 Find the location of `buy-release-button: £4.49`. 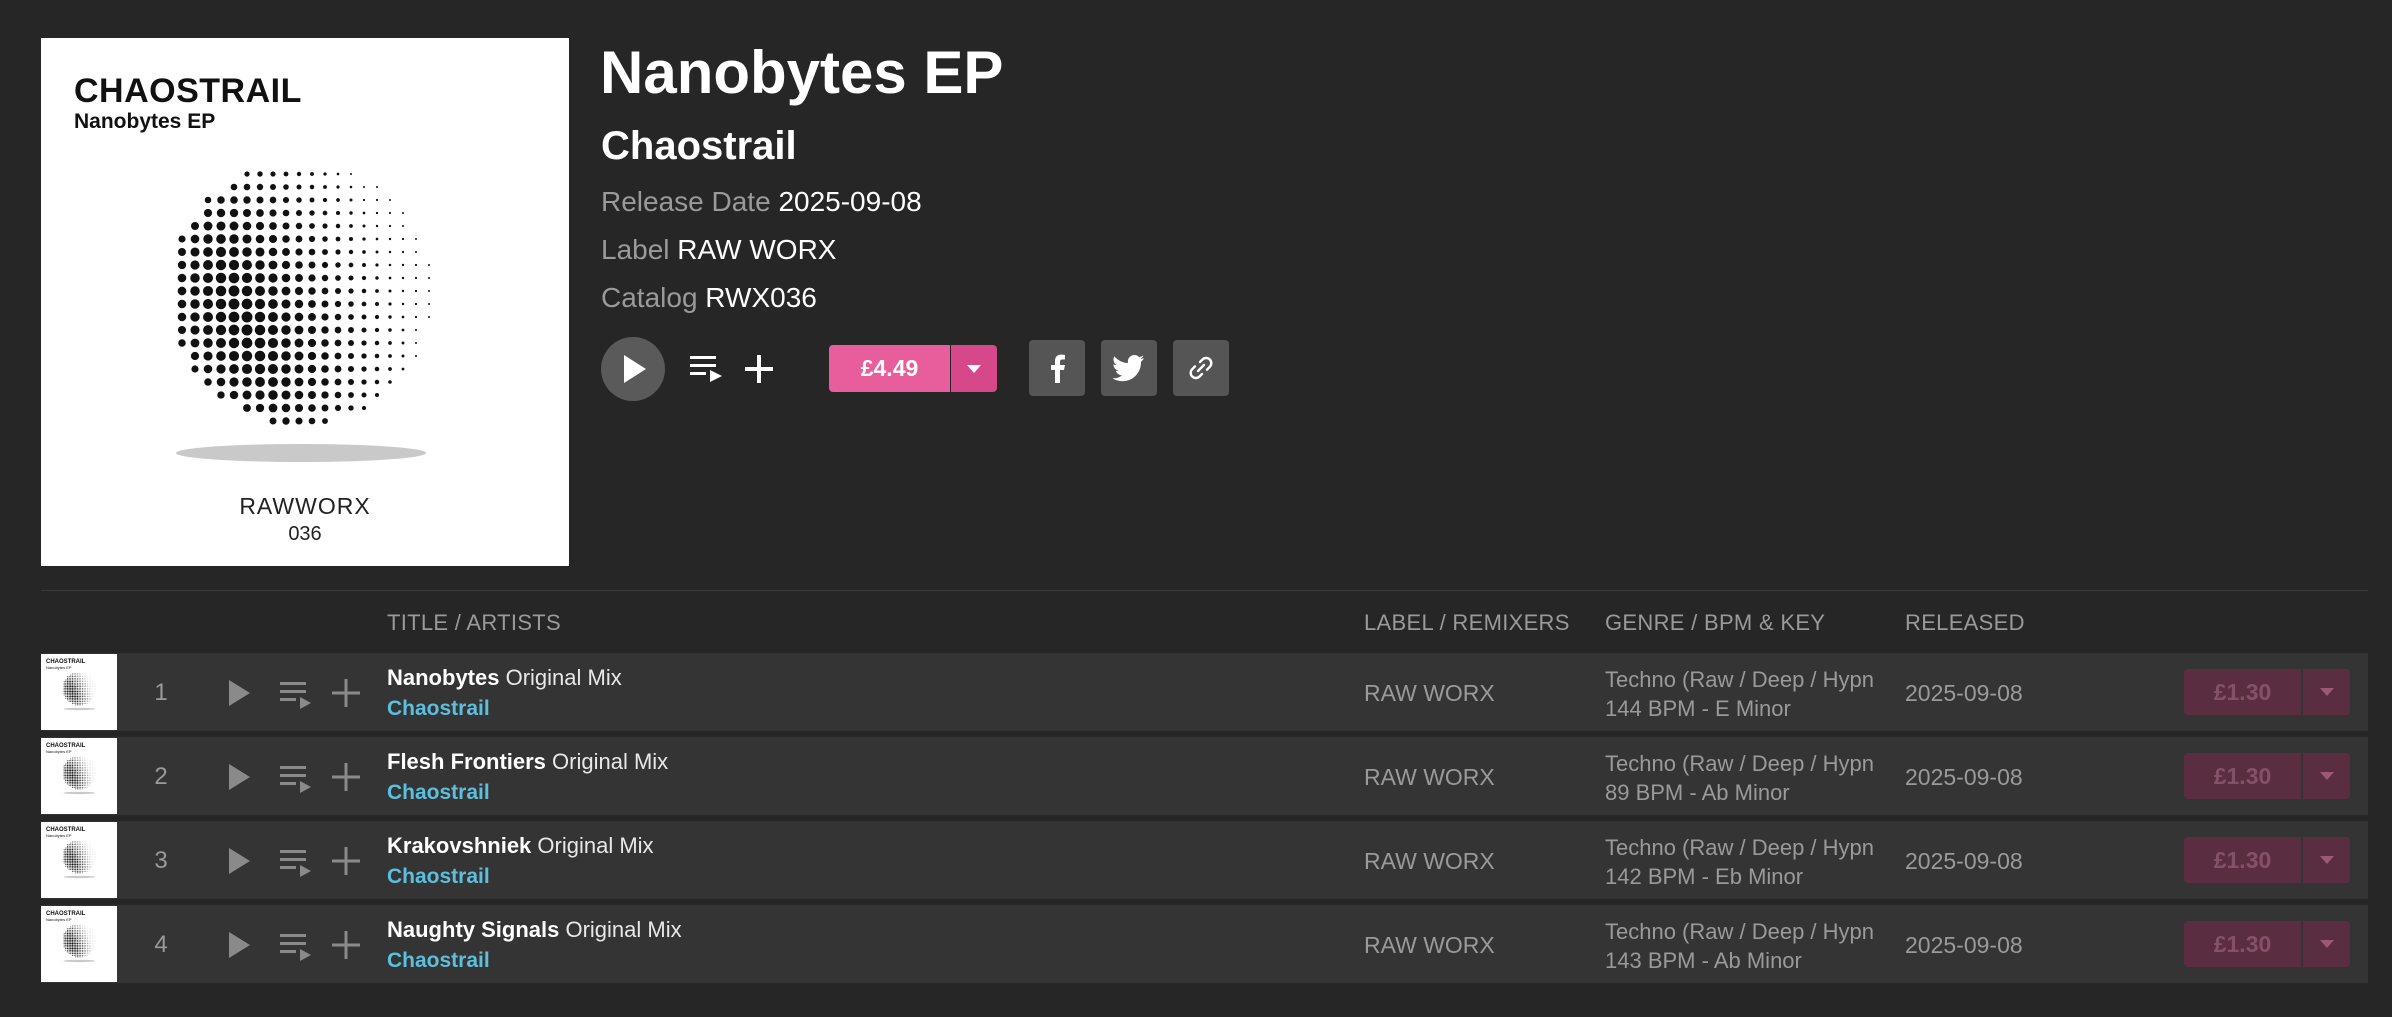

buy-release-button: £4.49 is located at coordinates (889, 368).